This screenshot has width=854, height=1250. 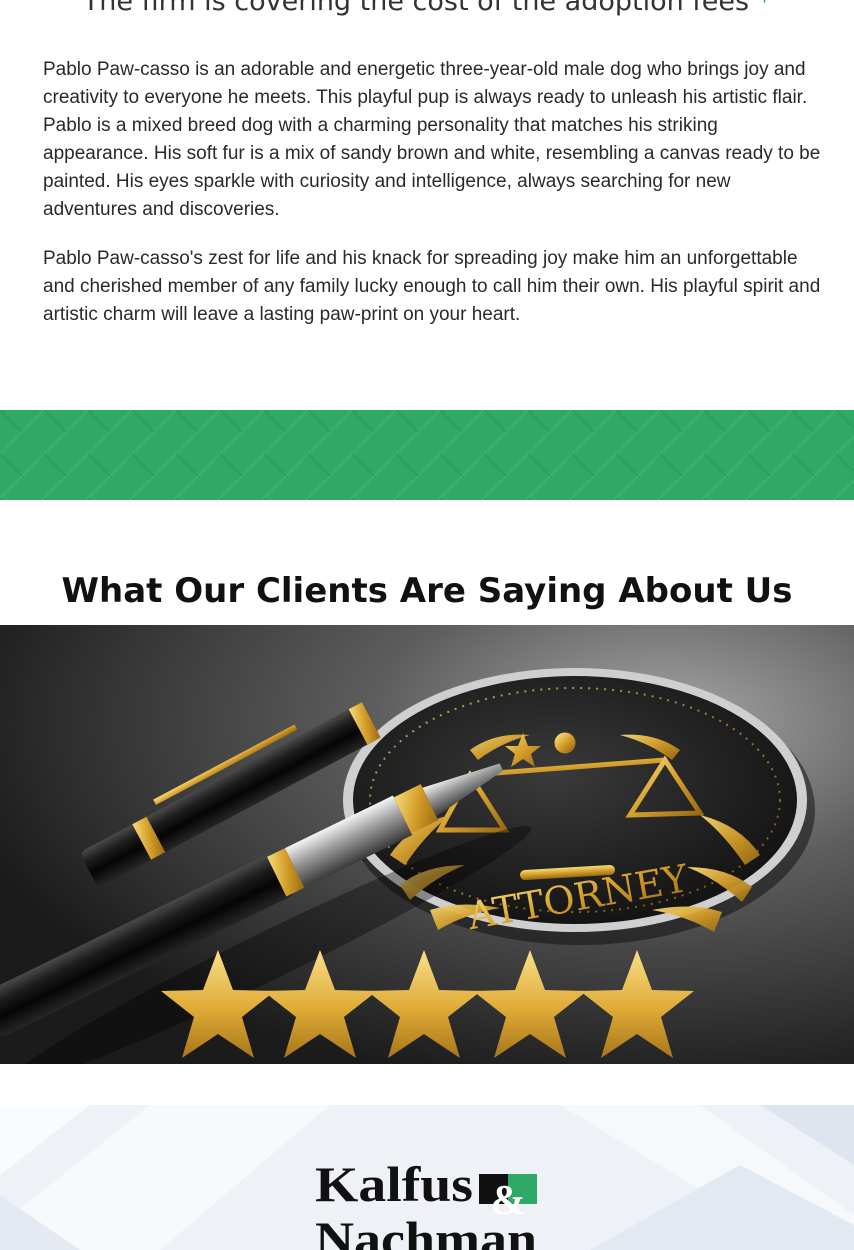 I want to click on logo-line-1: Kalfus, so click(x=394, y=1184).